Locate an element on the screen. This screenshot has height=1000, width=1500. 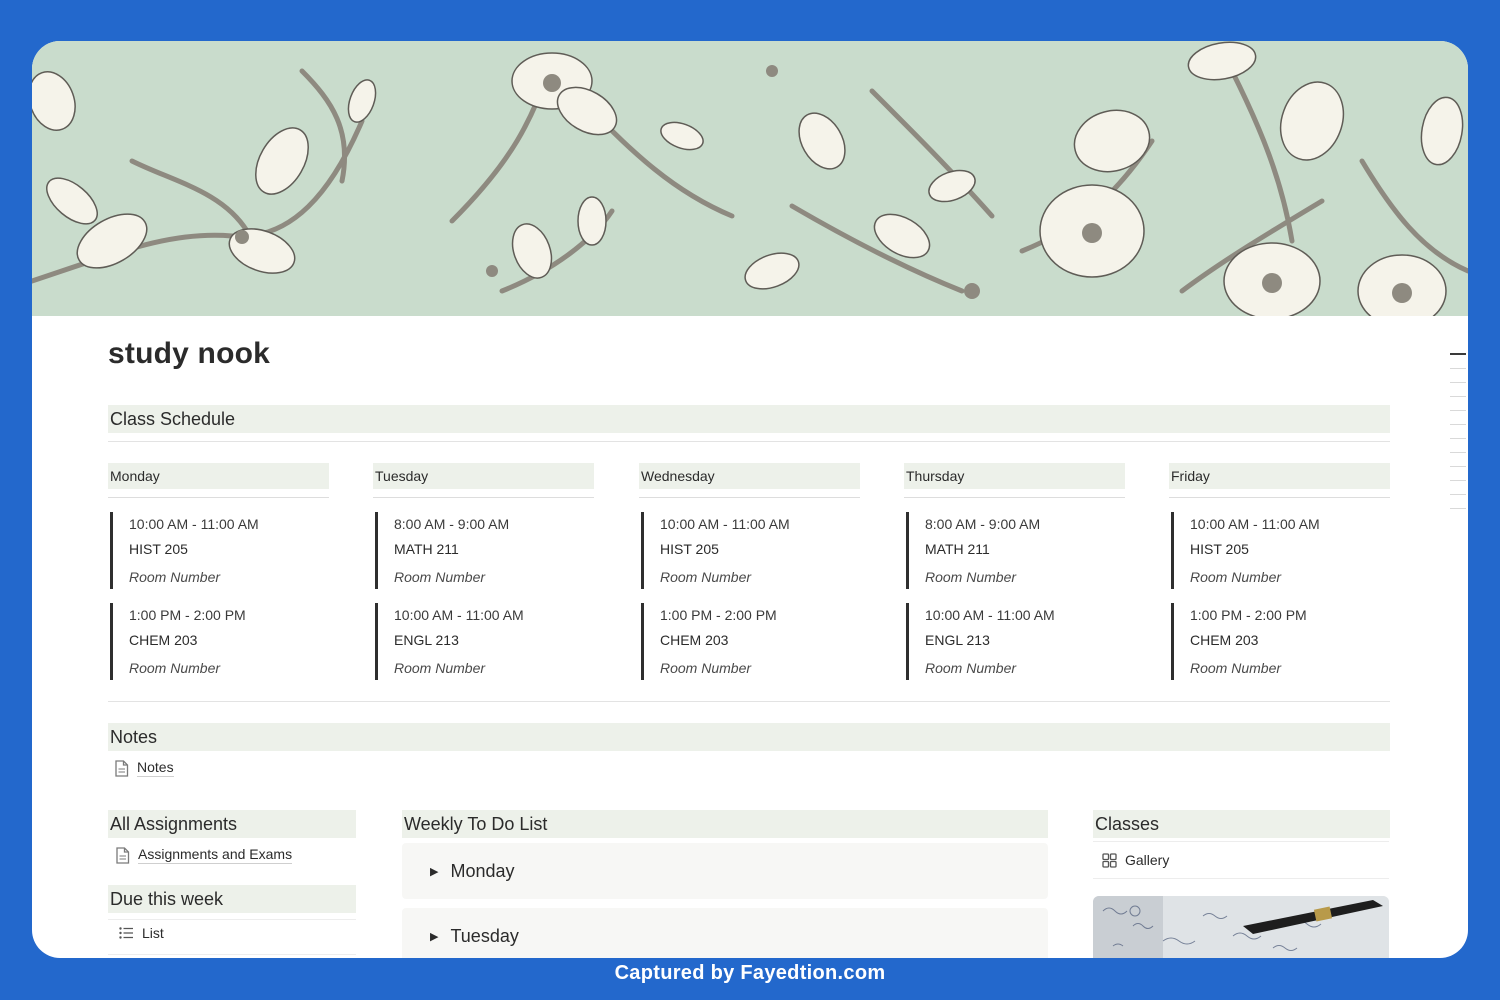
day-heading: Friday is located at coordinates (1279, 476).